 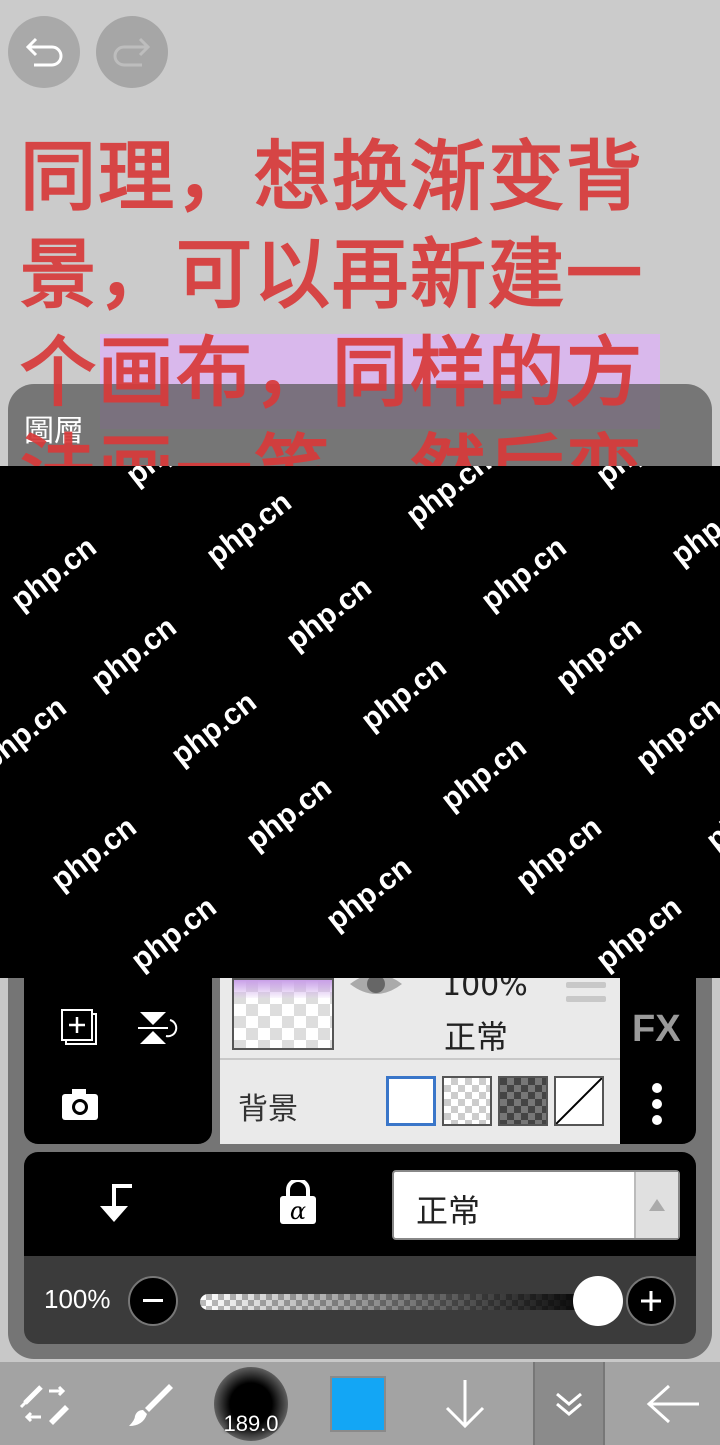 I want to click on fx-button: FX, so click(x=656, y=1029).